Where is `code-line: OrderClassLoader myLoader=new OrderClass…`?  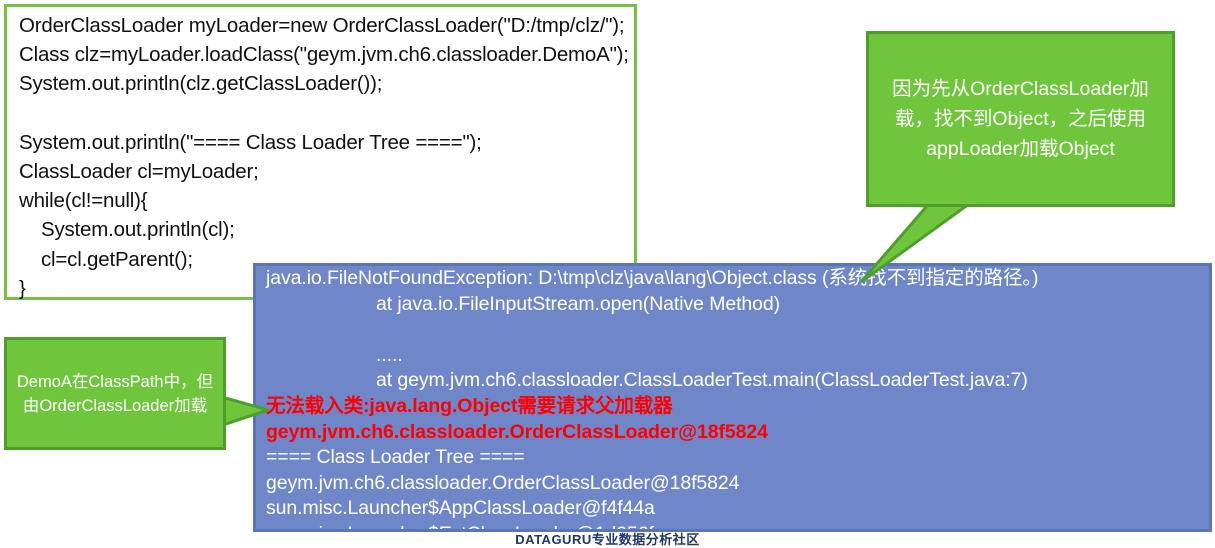
code-line: OrderClassLoader myLoader=new OrderClass… is located at coordinates (322, 25).